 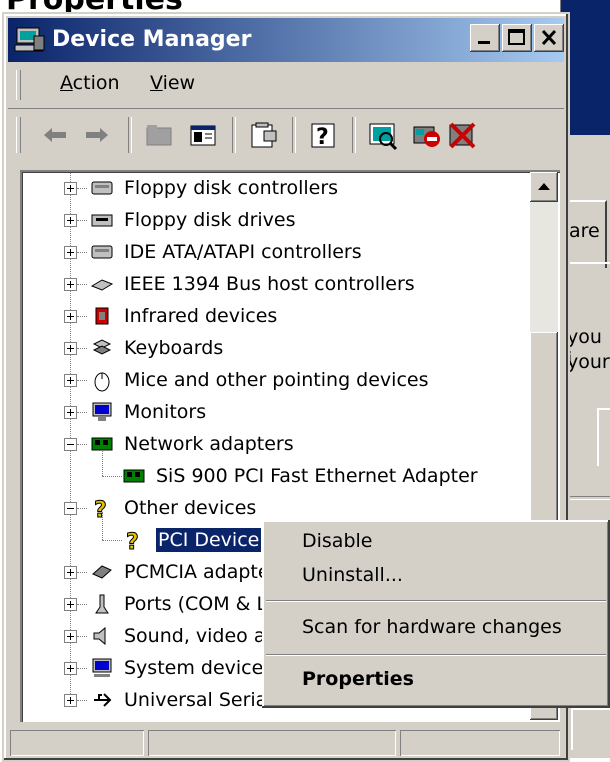 I want to click on usb-icon, so click(x=103, y=700).